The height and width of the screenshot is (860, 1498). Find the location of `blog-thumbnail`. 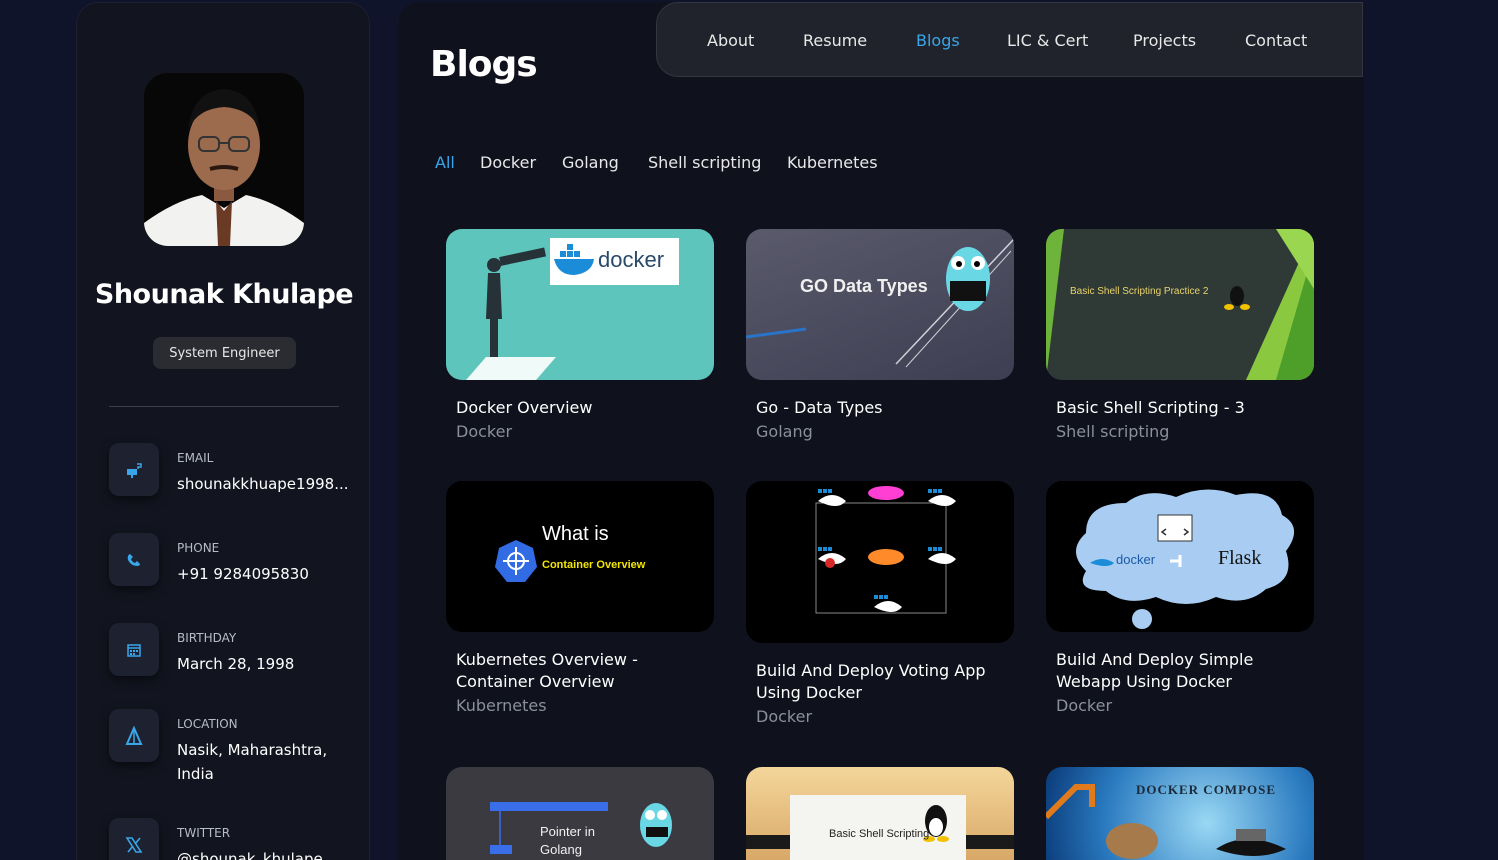

blog-thumbnail is located at coordinates (880, 562).